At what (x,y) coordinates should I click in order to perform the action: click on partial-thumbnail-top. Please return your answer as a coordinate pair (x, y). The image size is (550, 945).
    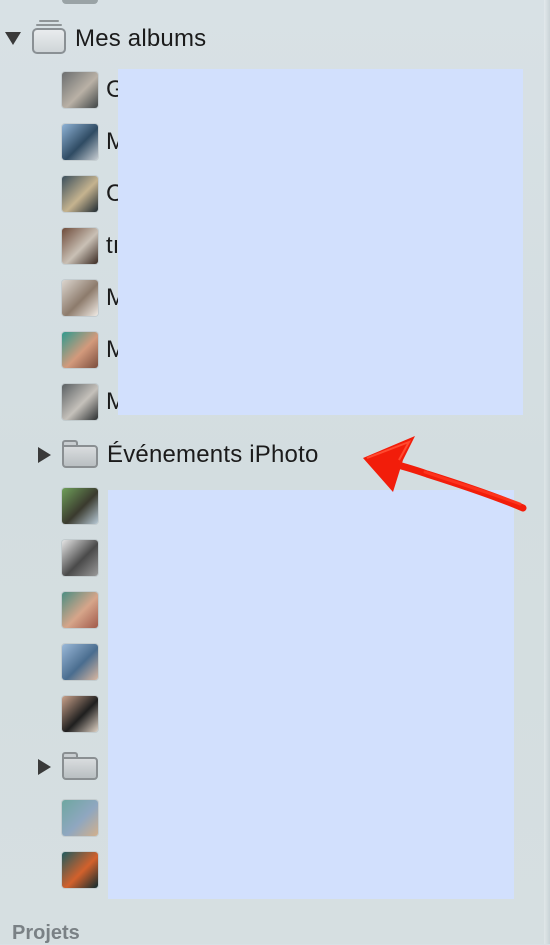
    Looking at the image, I should click on (80, 2).